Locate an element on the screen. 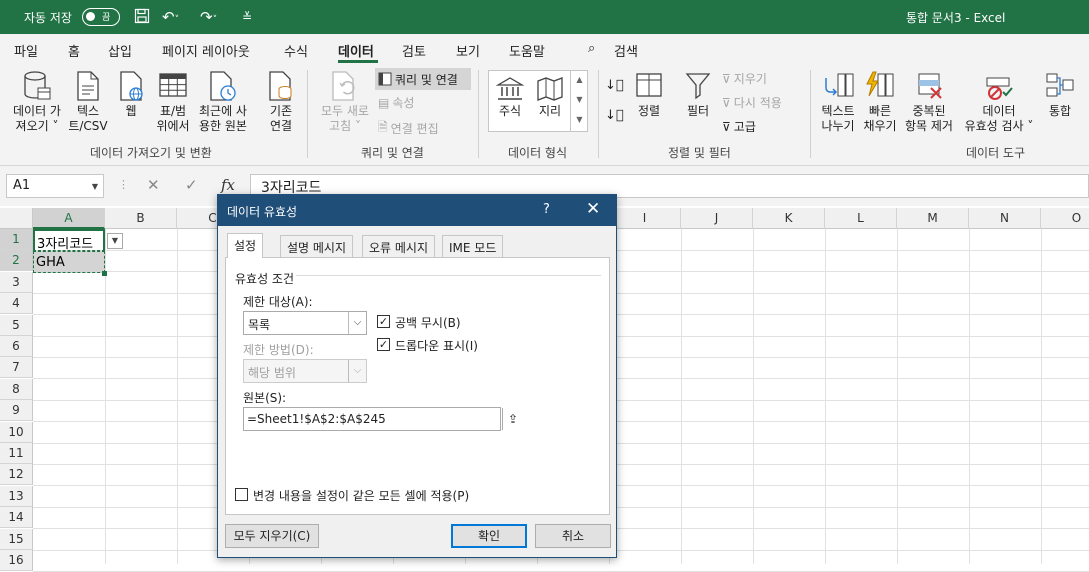  row-header: 9 is located at coordinates (16, 411).